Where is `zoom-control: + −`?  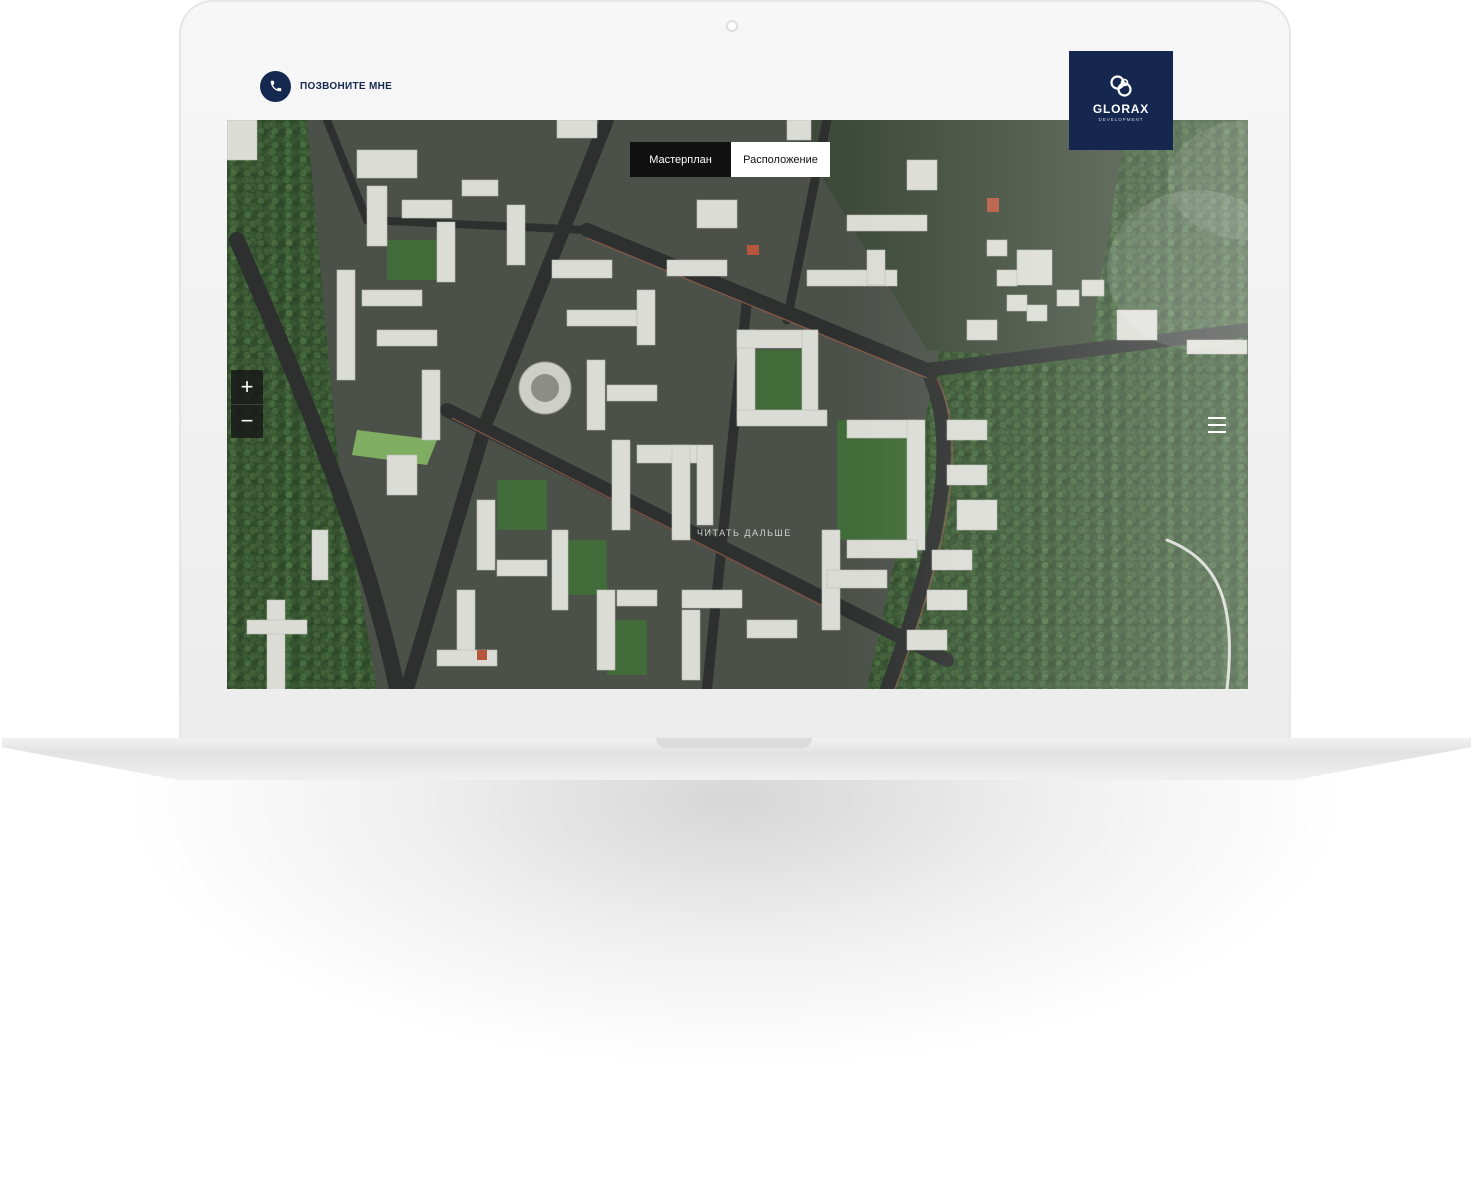
zoom-control: + − is located at coordinates (247, 404).